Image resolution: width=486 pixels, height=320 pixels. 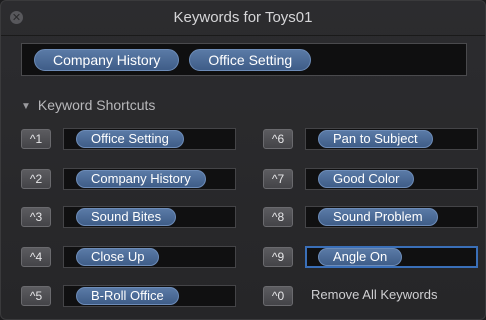 What do you see at coordinates (375, 139) in the screenshot?
I see `shortcut-keyword-token: Pan to Subject` at bounding box center [375, 139].